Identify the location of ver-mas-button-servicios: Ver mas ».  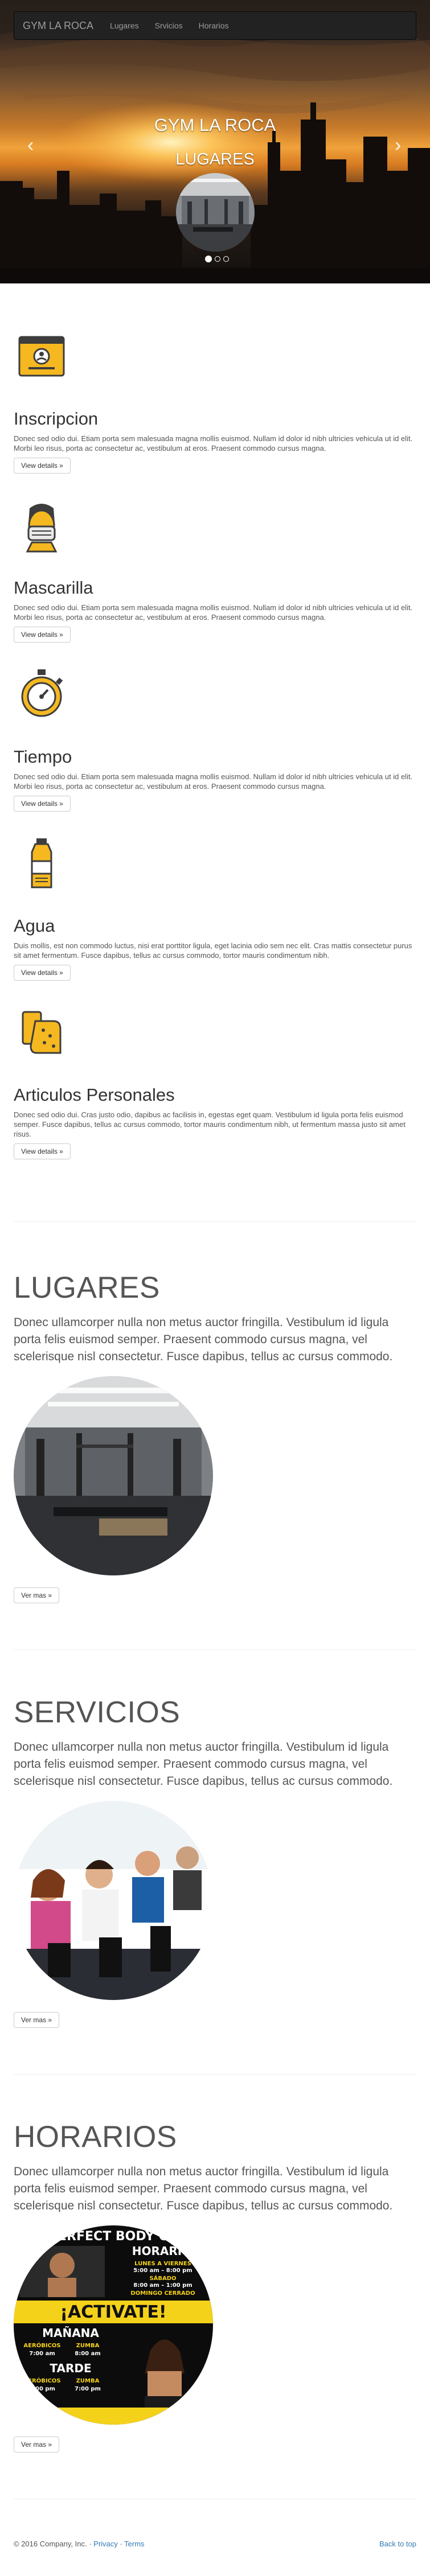
(37, 2020).